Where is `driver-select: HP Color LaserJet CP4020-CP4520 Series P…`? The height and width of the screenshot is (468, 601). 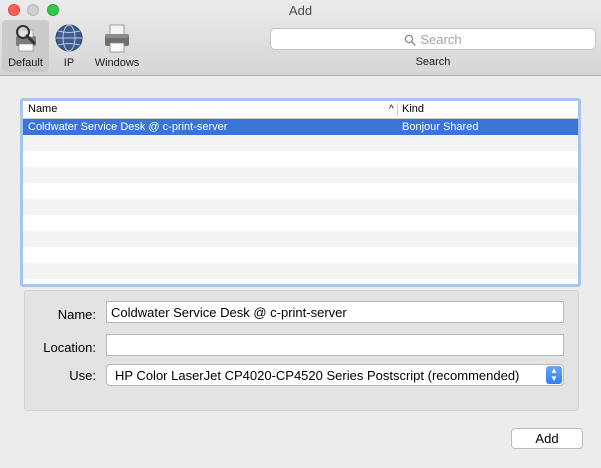 driver-select: HP Color LaserJet CP4020-CP4520 Series P… is located at coordinates (335, 375).